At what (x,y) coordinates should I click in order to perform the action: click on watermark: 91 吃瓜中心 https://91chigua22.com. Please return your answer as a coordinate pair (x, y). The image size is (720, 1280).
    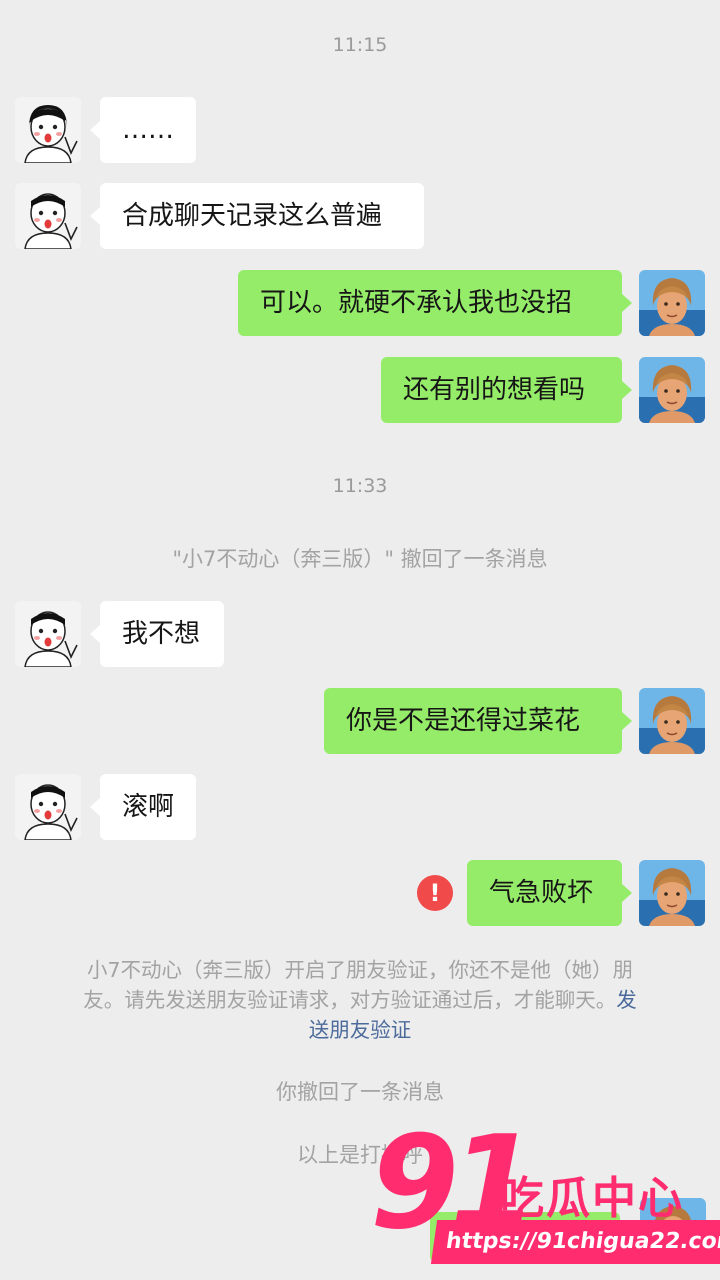
    Looking at the image, I should click on (540, 1200).